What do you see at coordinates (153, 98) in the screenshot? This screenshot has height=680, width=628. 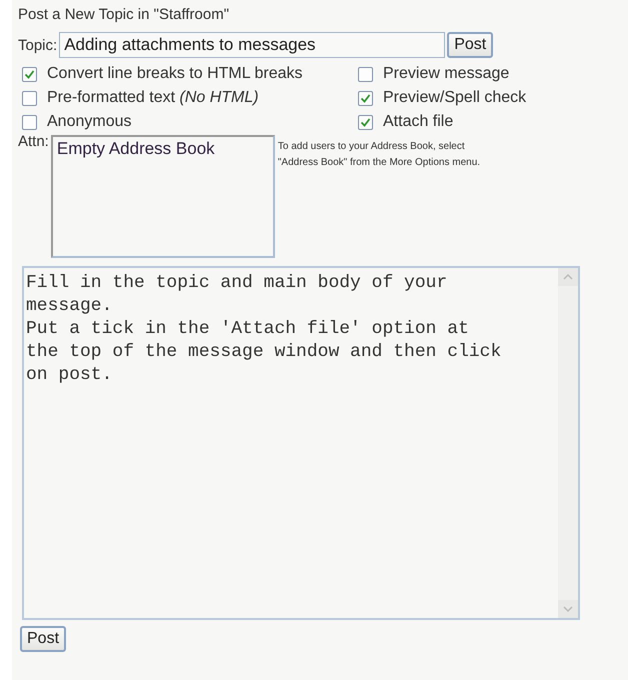 I see `option-label: Pre-formatted text (No HTML)` at bounding box center [153, 98].